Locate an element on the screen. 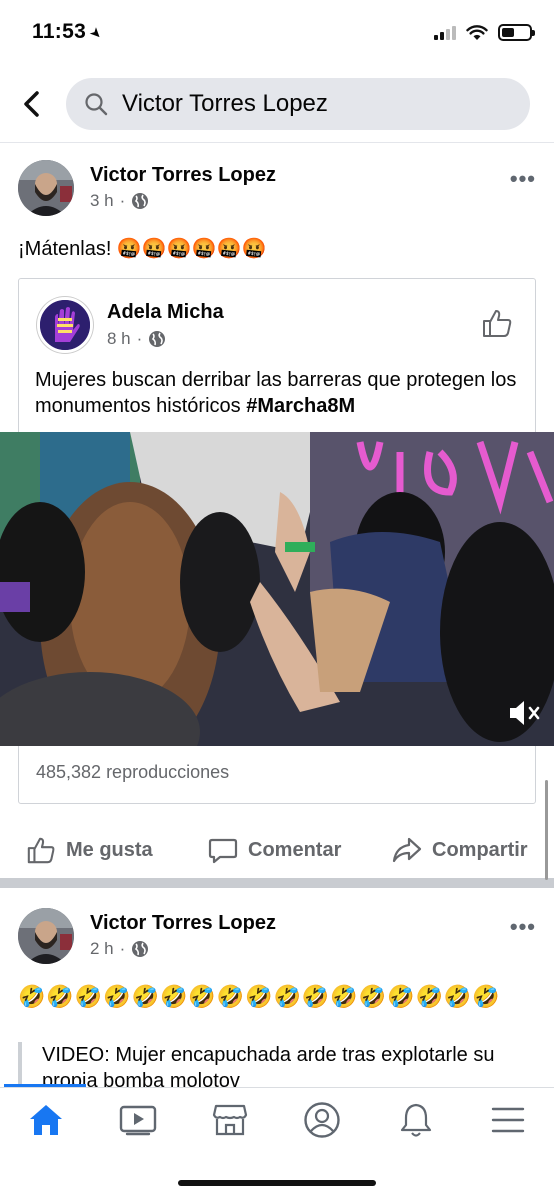 Image resolution: width=554 pixels, height=1200 pixels. mute-toggle is located at coordinates (525, 715).